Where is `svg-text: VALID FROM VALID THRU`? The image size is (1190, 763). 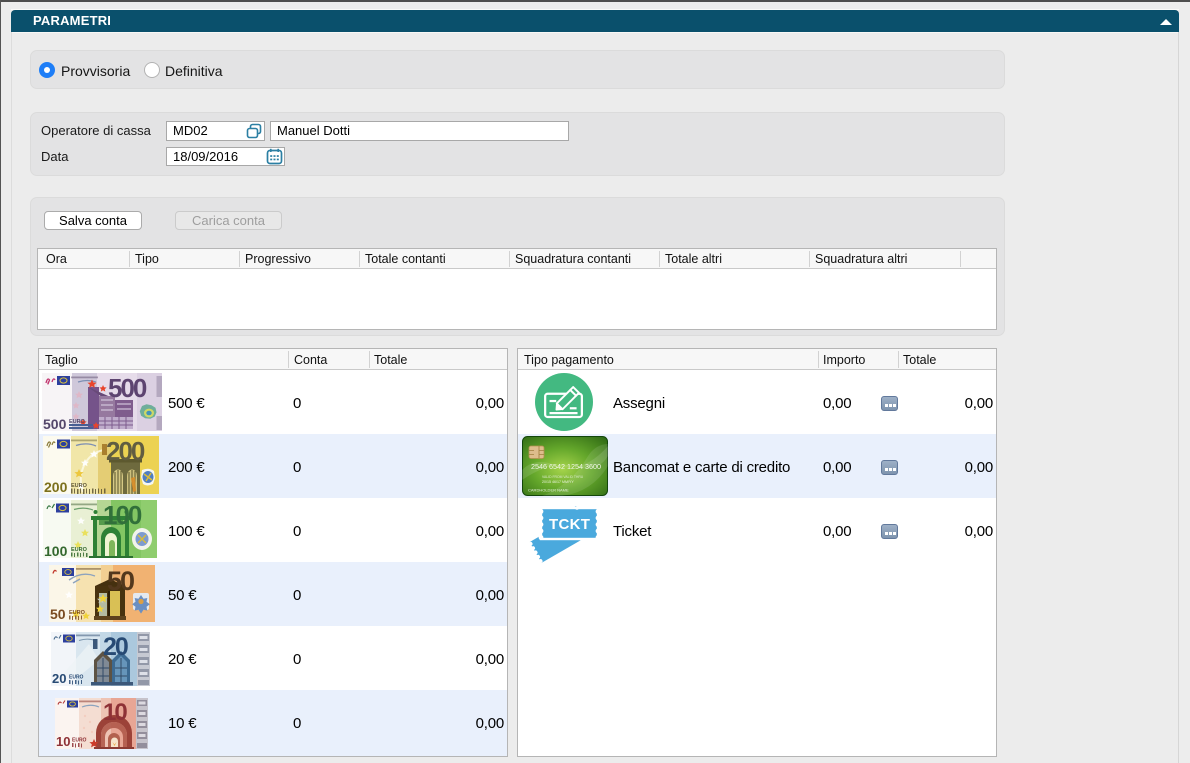
svg-text: VALID FROM VALID THRU is located at coordinates (563, 477).